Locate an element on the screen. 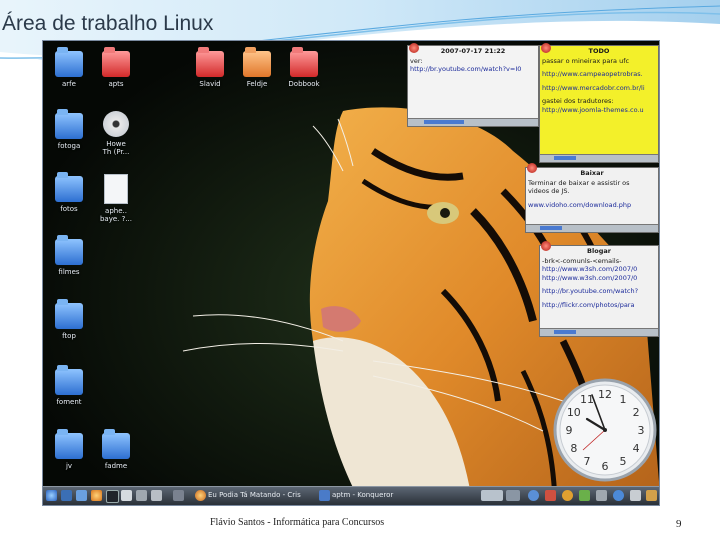 Image resolution: width=720 pixels, height=540 pixels. note-title: Baixar is located at coordinates (592, 173).